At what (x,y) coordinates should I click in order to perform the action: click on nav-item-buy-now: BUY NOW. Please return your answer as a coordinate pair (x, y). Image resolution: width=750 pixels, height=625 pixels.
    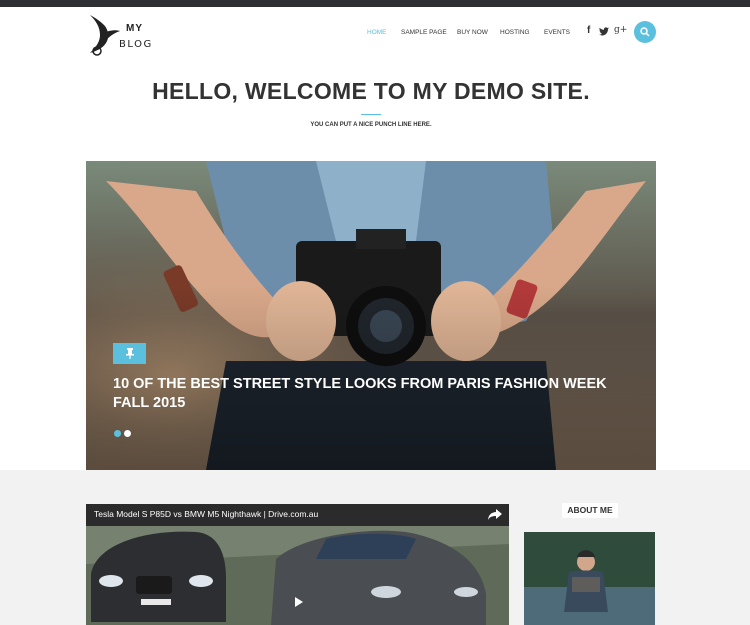
    Looking at the image, I should click on (472, 32).